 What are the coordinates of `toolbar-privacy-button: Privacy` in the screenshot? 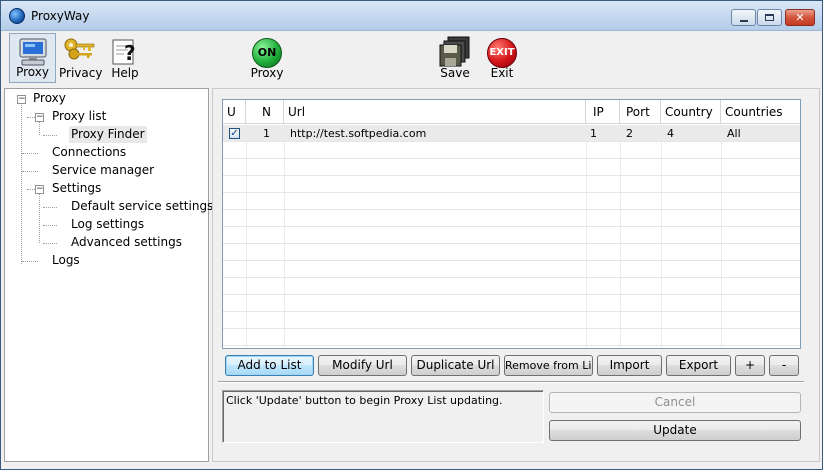 It's located at (81, 58).